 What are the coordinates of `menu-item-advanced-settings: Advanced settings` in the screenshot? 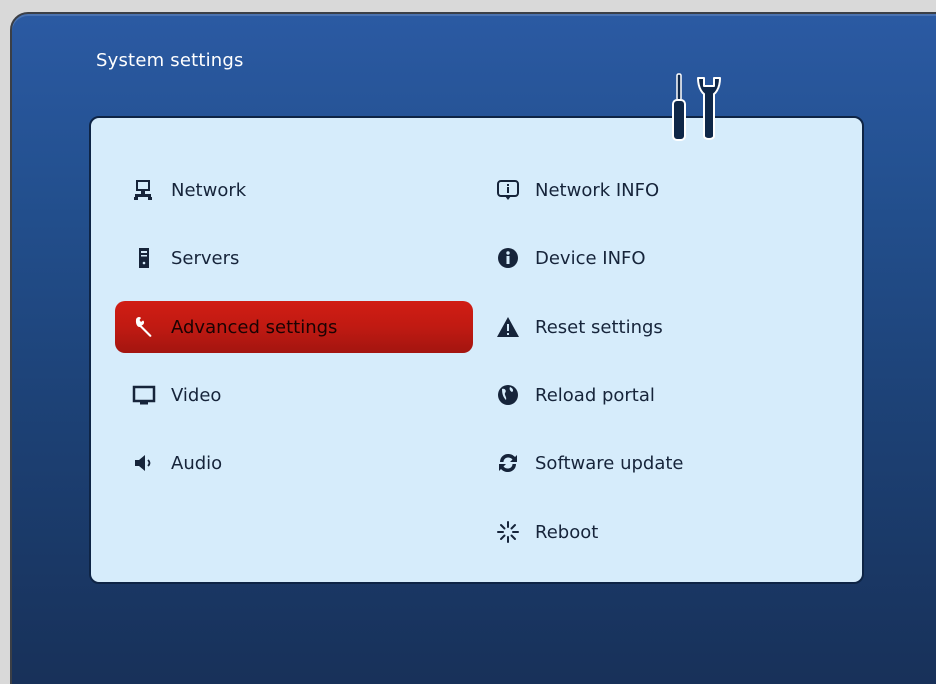 It's located at (294, 327).